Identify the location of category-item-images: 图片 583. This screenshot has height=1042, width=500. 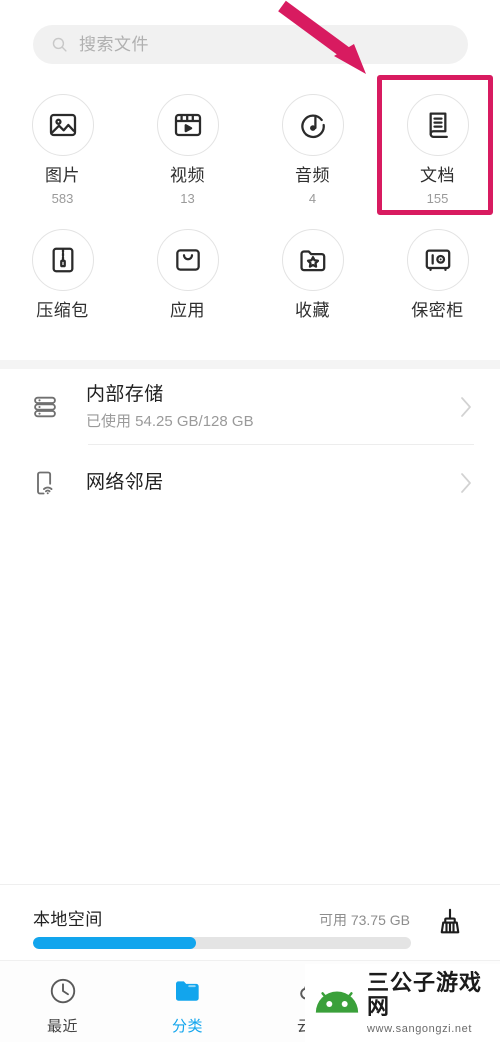
(62, 147).